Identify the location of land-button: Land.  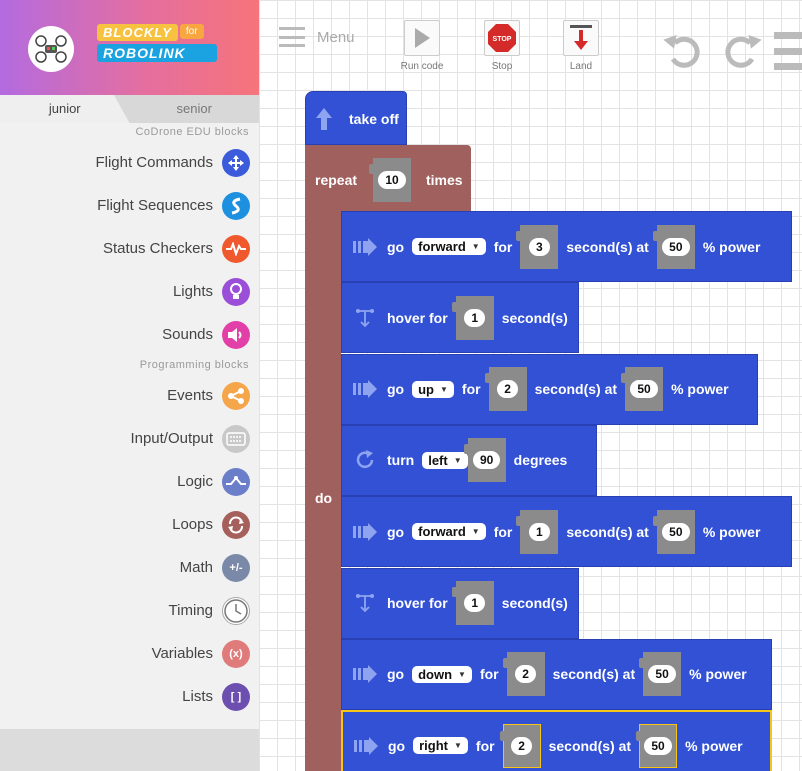
(581, 46).